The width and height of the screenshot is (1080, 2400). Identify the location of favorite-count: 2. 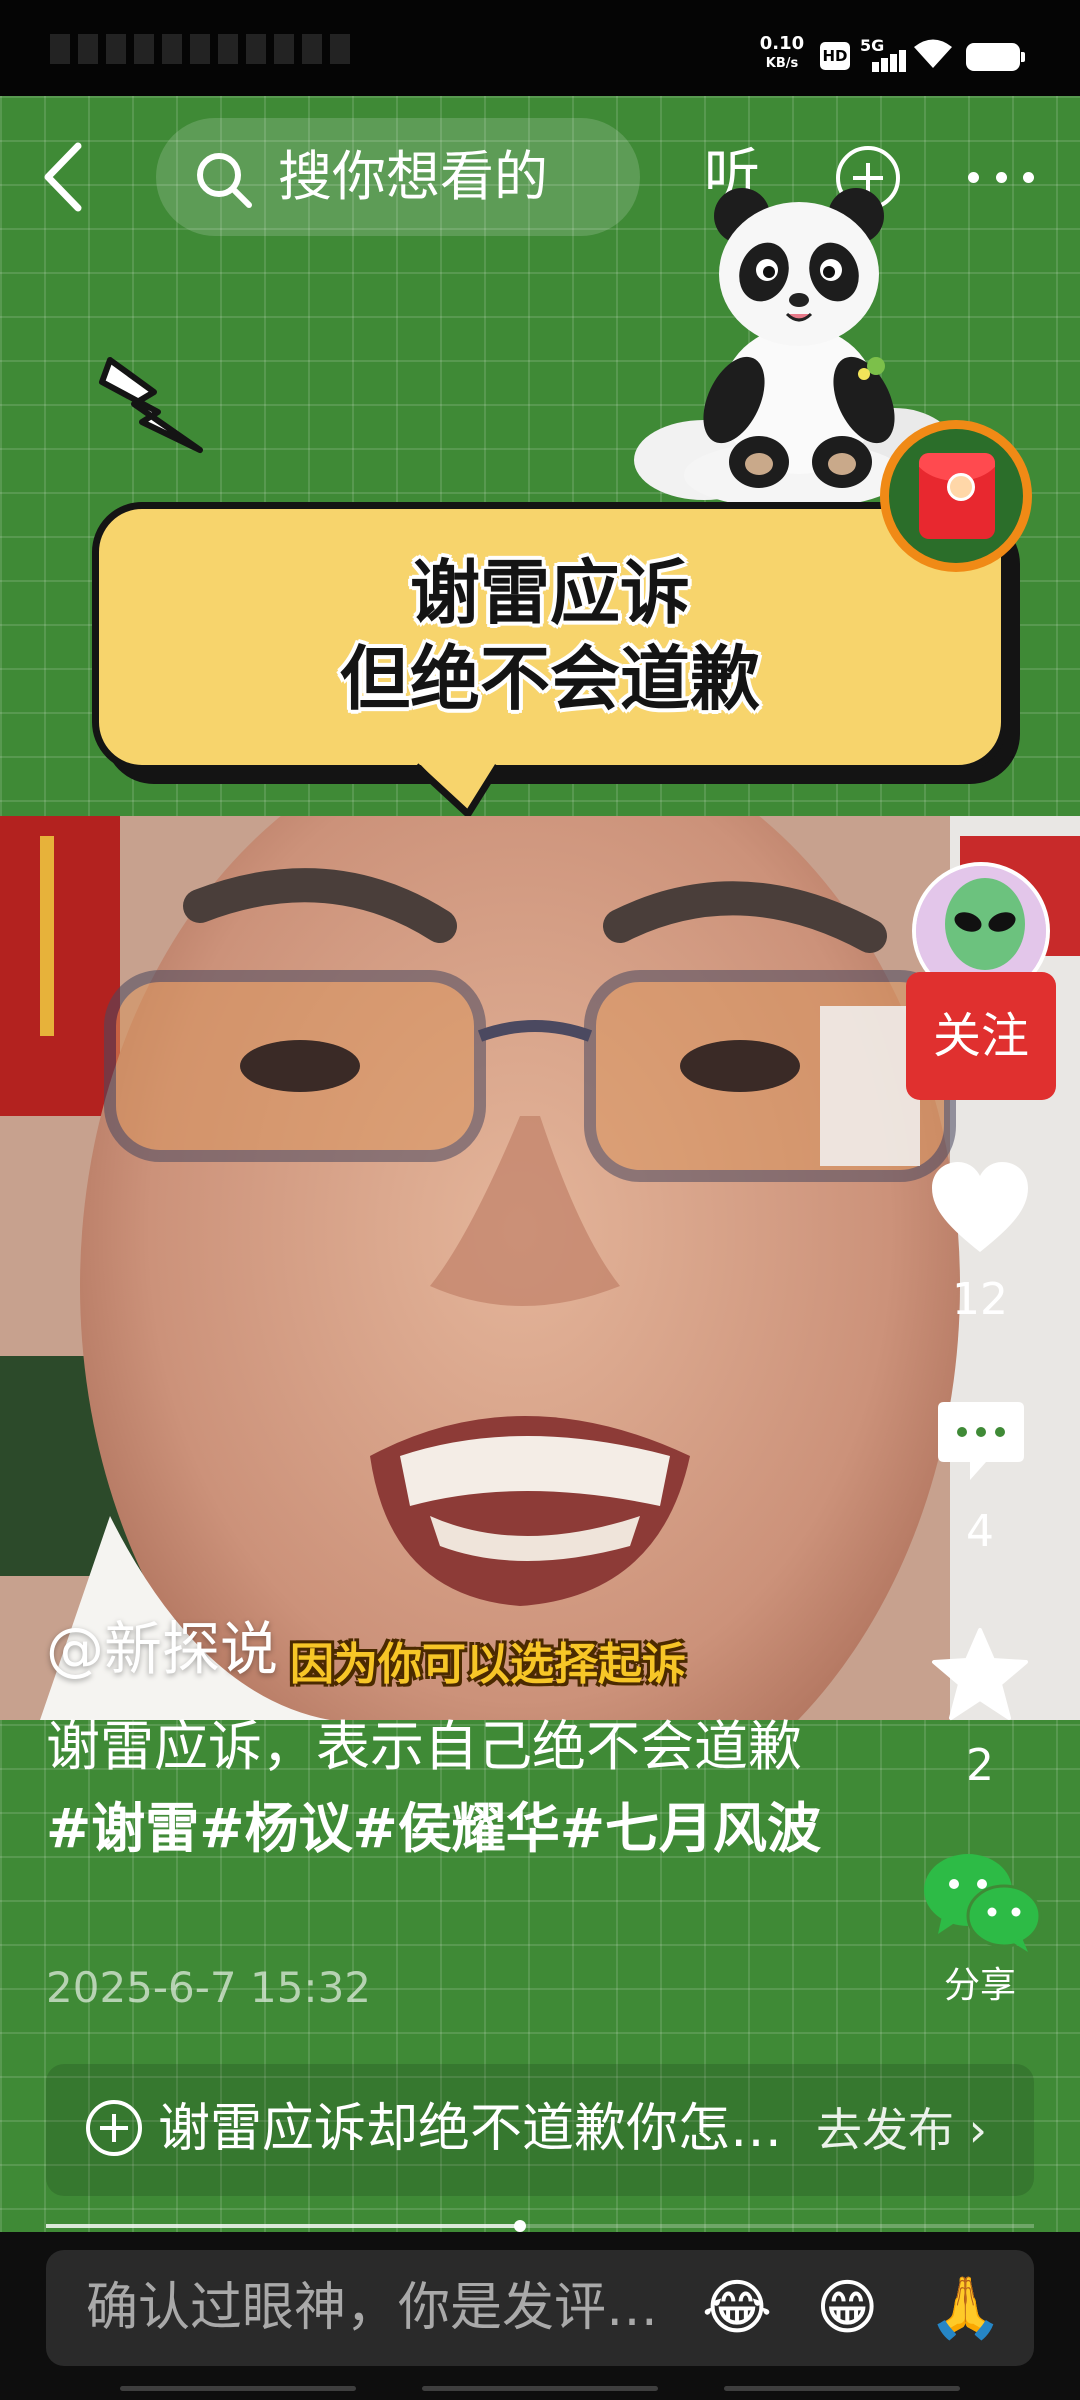
(980, 1765).